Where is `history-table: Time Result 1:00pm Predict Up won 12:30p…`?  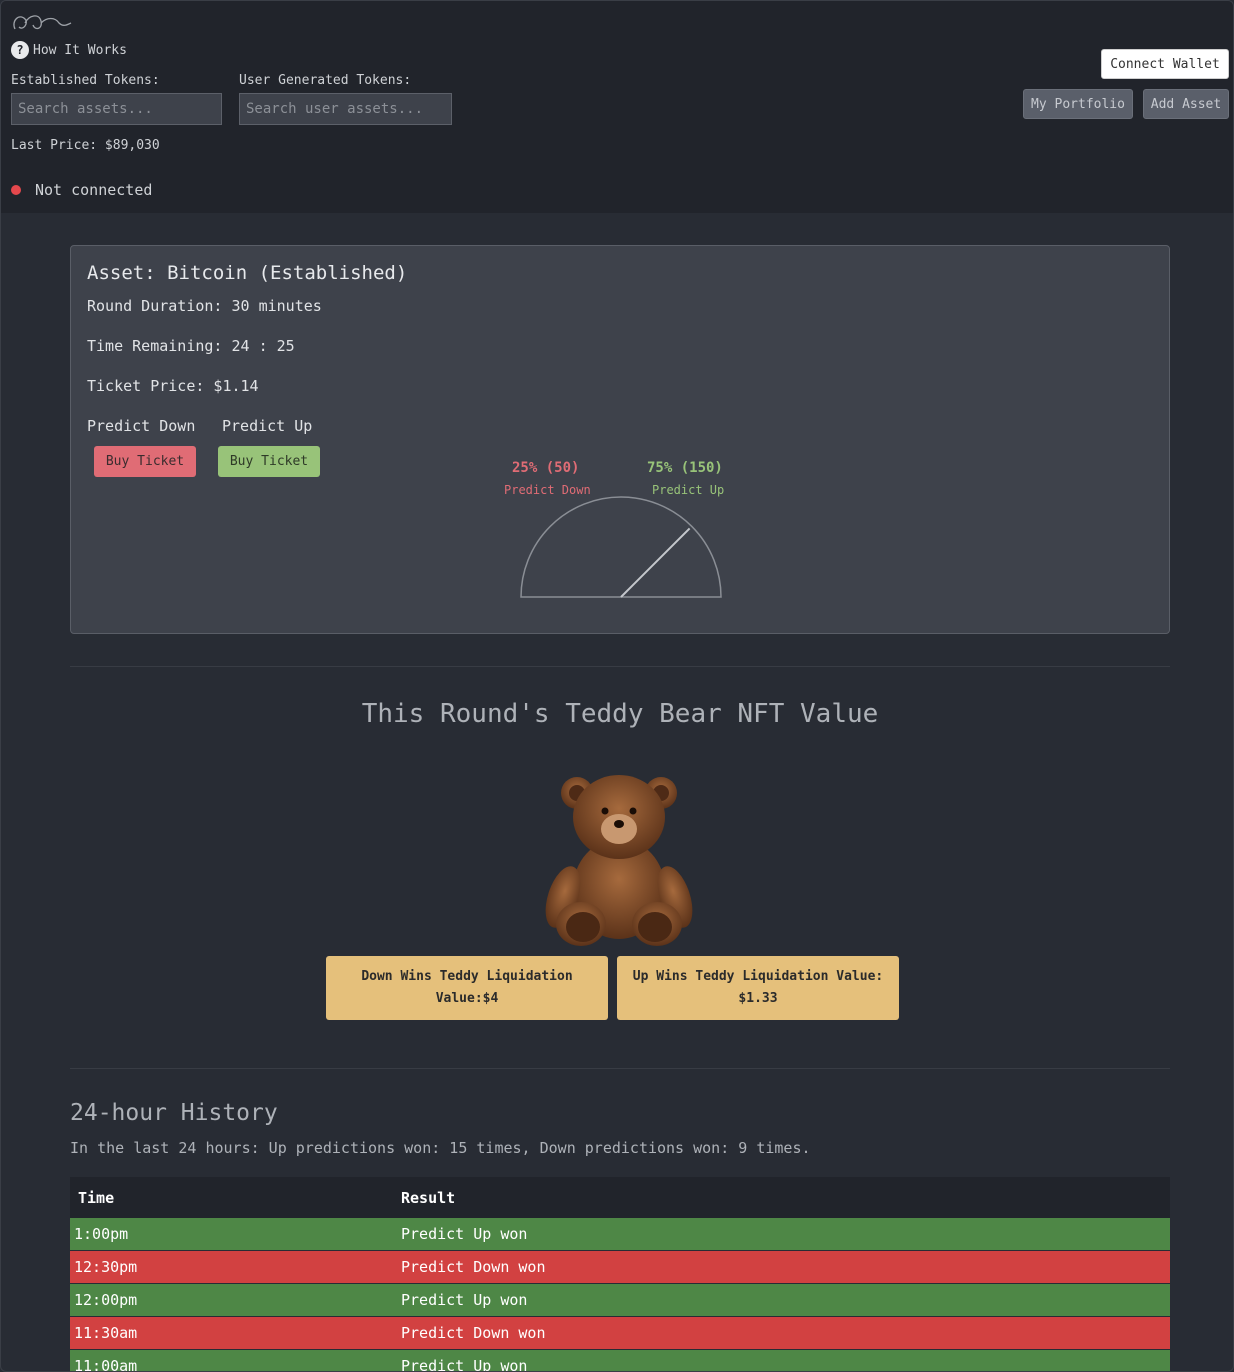
history-table: Time Result 1:00pm Predict Up won 12:30p… is located at coordinates (620, 1274).